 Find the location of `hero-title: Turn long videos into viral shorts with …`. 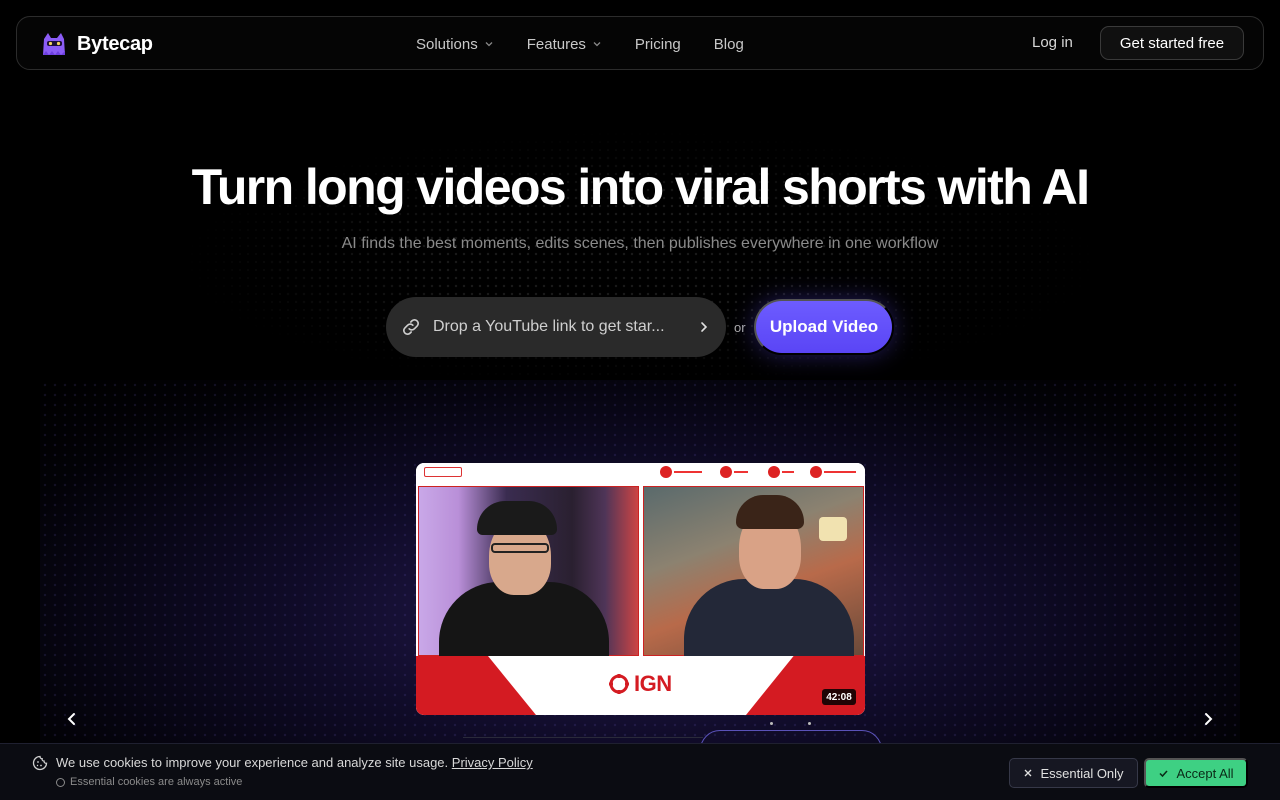

hero-title: Turn long videos into viral shorts with … is located at coordinates (640, 187).